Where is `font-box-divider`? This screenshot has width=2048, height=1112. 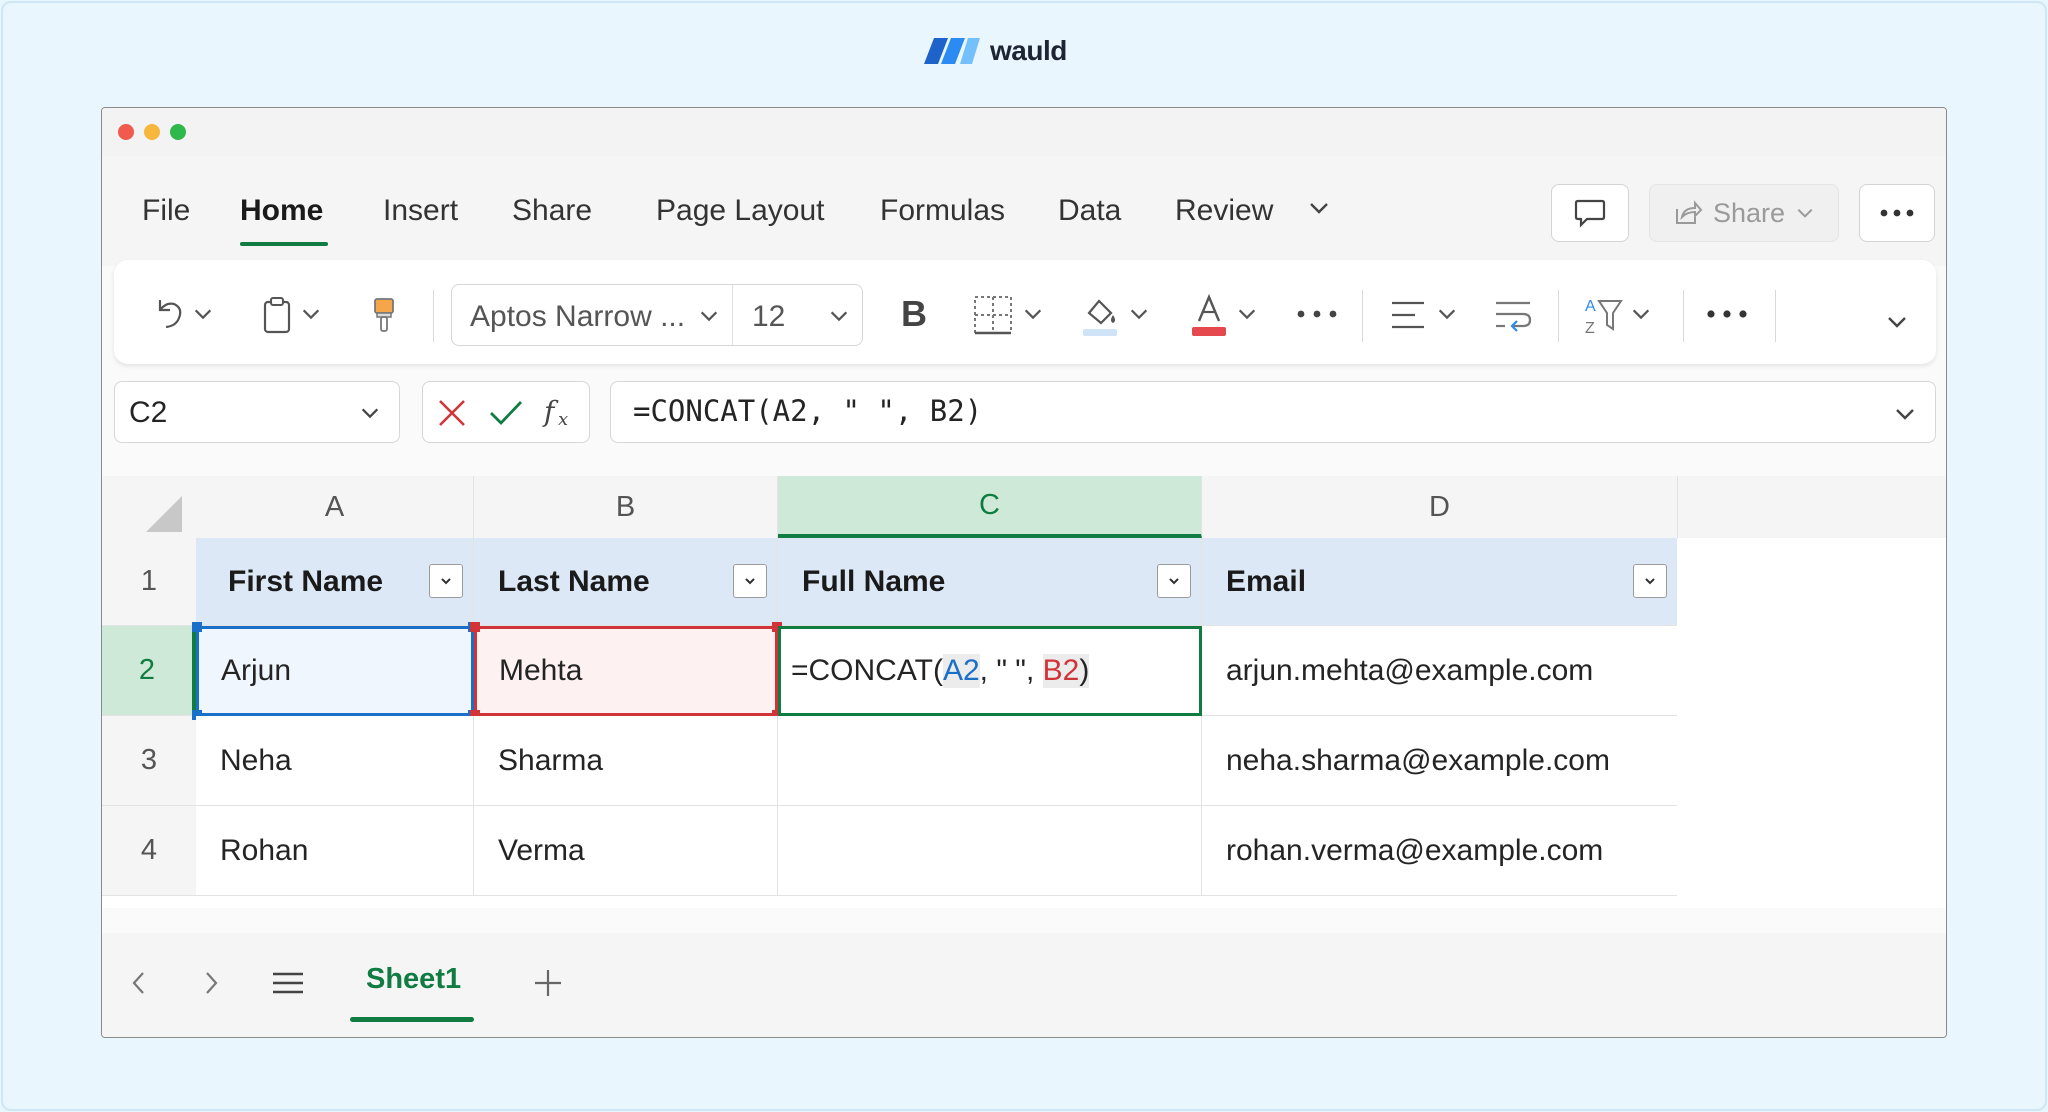 font-box-divider is located at coordinates (732, 315).